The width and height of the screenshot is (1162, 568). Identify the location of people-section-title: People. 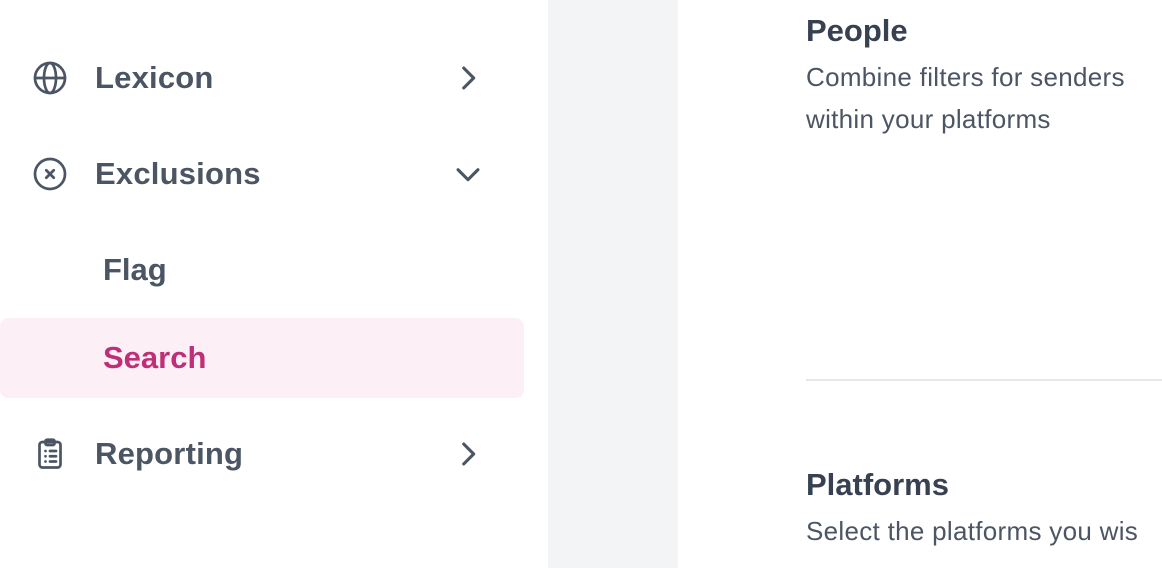
(857, 30).